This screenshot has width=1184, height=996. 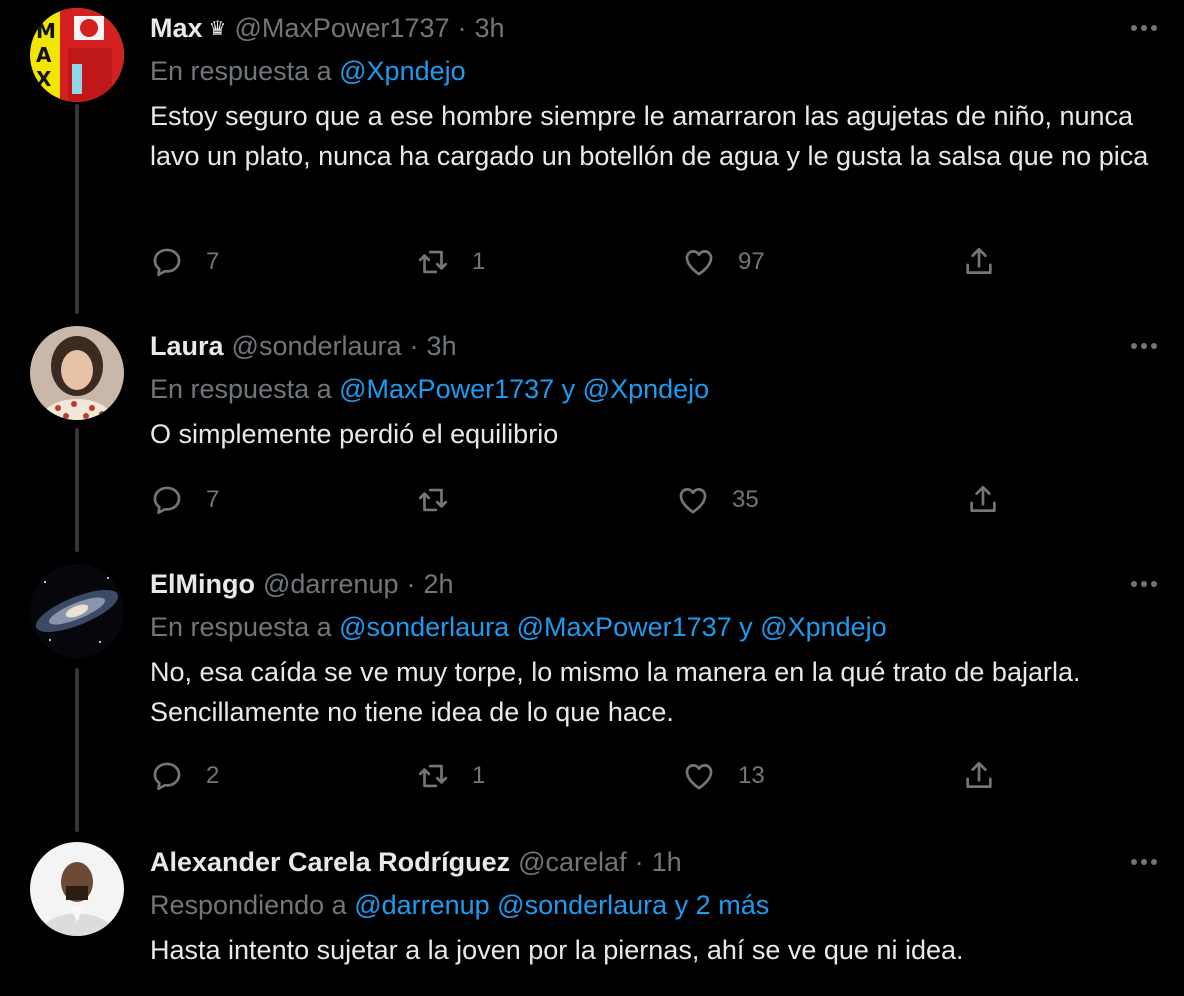 What do you see at coordinates (354, 434) in the screenshot?
I see `tweet-text: O simplemente perdió el equilibrio` at bounding box center [354, 434].